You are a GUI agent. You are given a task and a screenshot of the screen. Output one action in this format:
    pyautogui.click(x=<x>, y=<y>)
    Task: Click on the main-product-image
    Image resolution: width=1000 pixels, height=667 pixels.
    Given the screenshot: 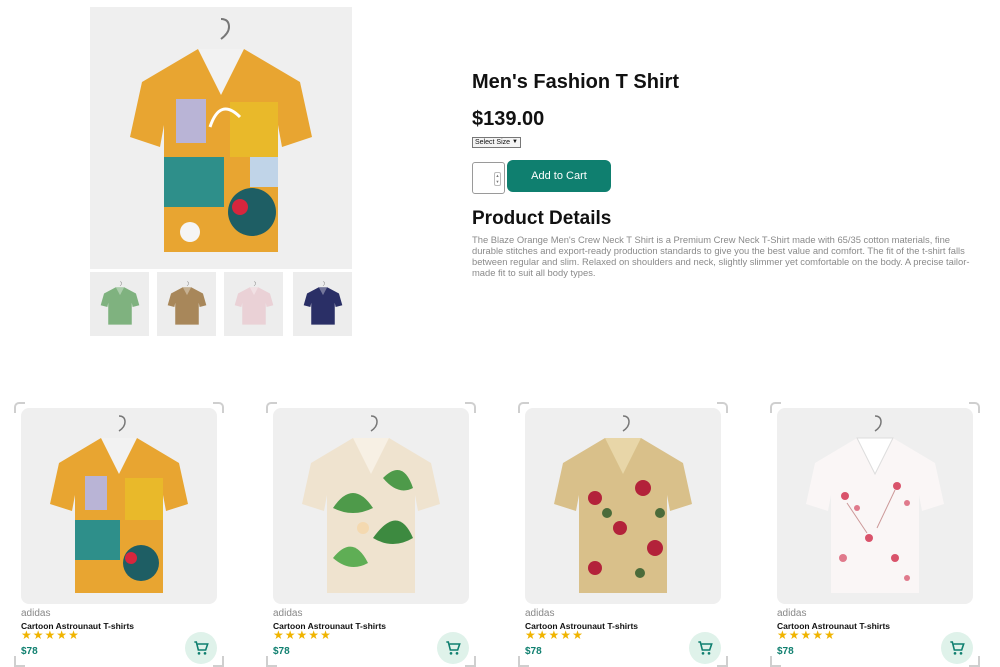 What is the action you would take?
    pyautogui.click(x=221, y=138)
    